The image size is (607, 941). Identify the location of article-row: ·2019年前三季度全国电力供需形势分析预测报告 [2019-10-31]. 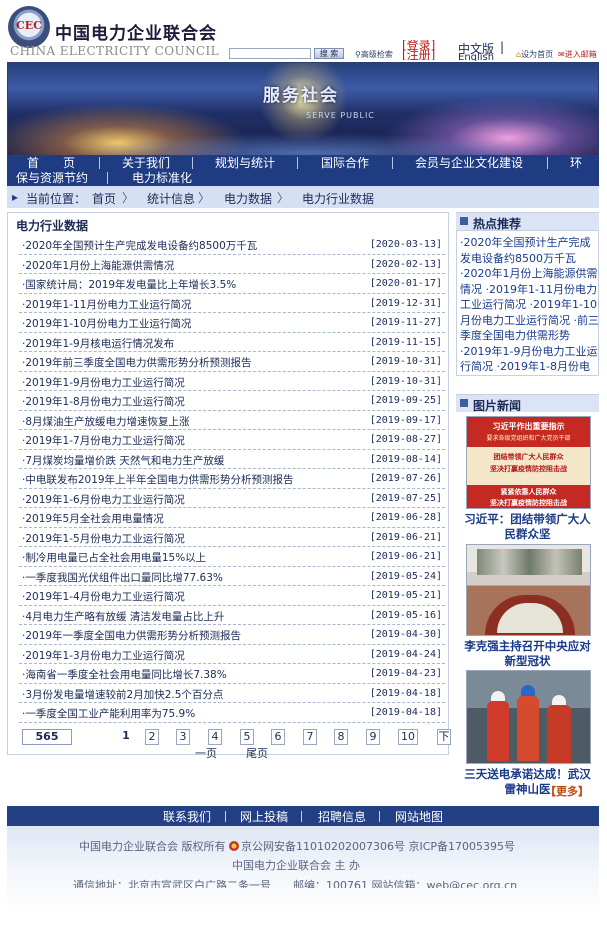
(232, 362).